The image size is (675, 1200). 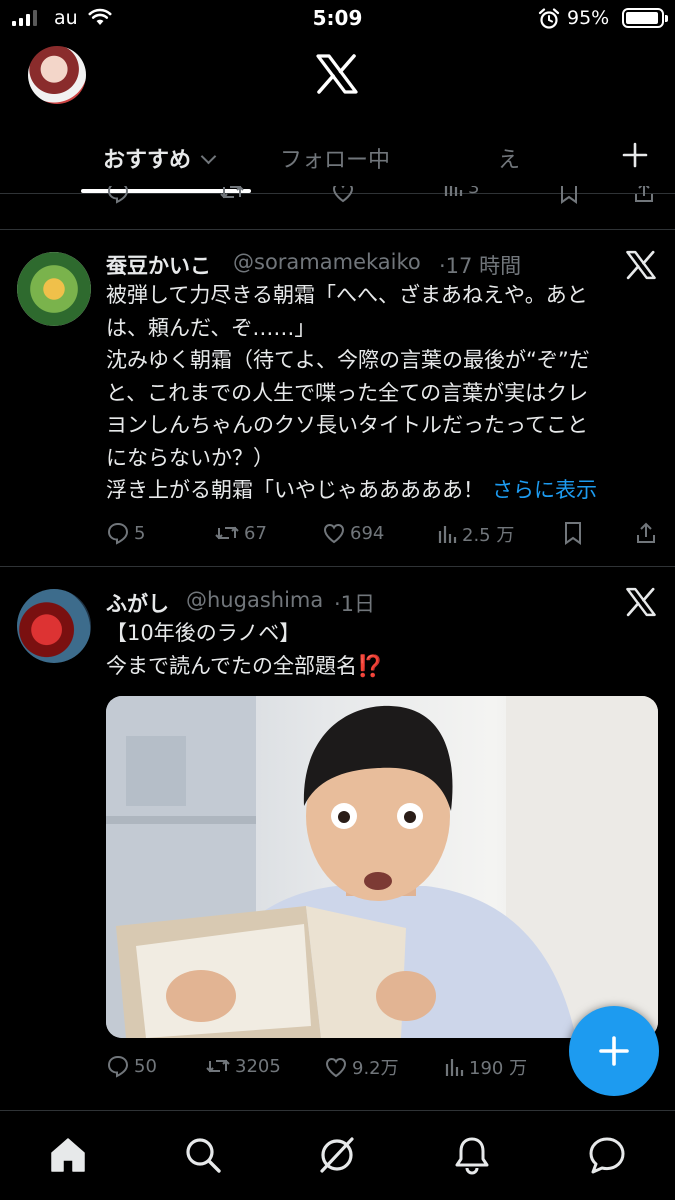 What do you see at coordinates (327, 262) in the screenshot?
I see `handle: @soramamekaiko` at bounding box center [327, 262].